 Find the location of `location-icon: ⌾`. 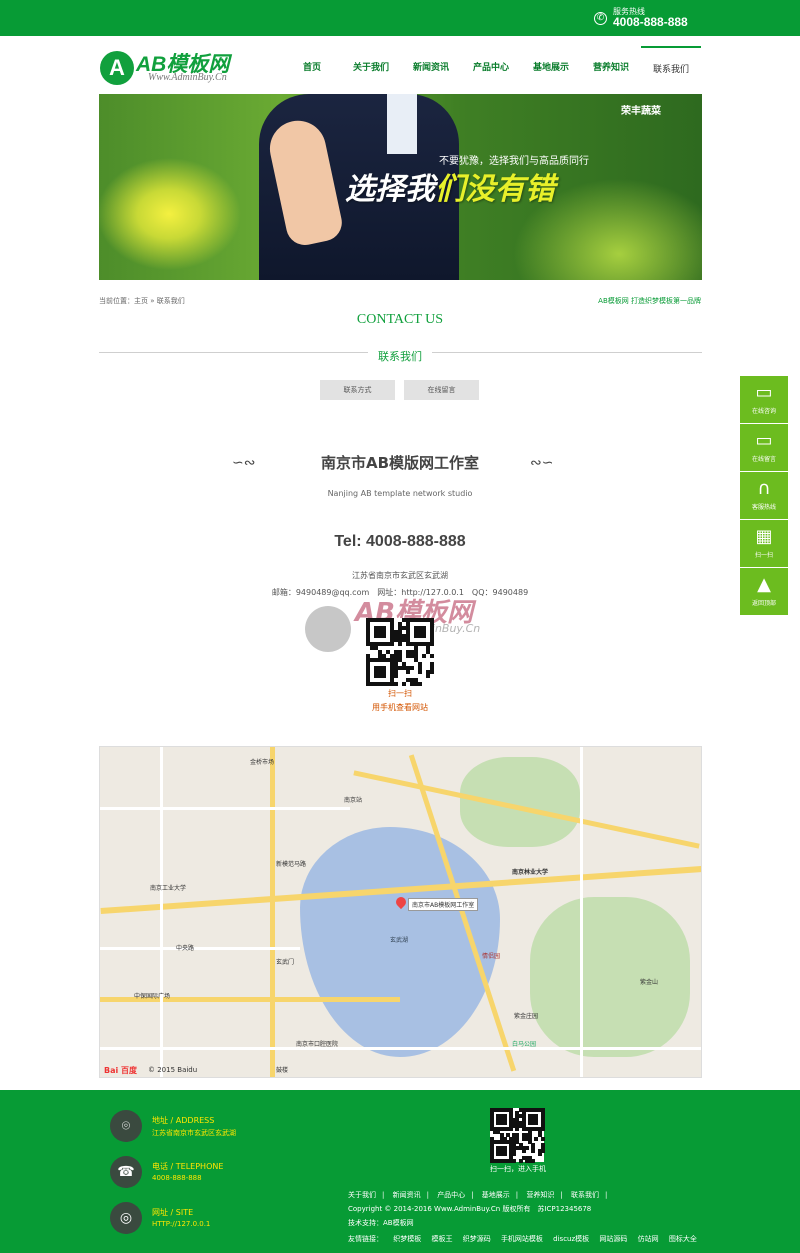

location-icon: ⌾ is located at coordinates (126, 1126).